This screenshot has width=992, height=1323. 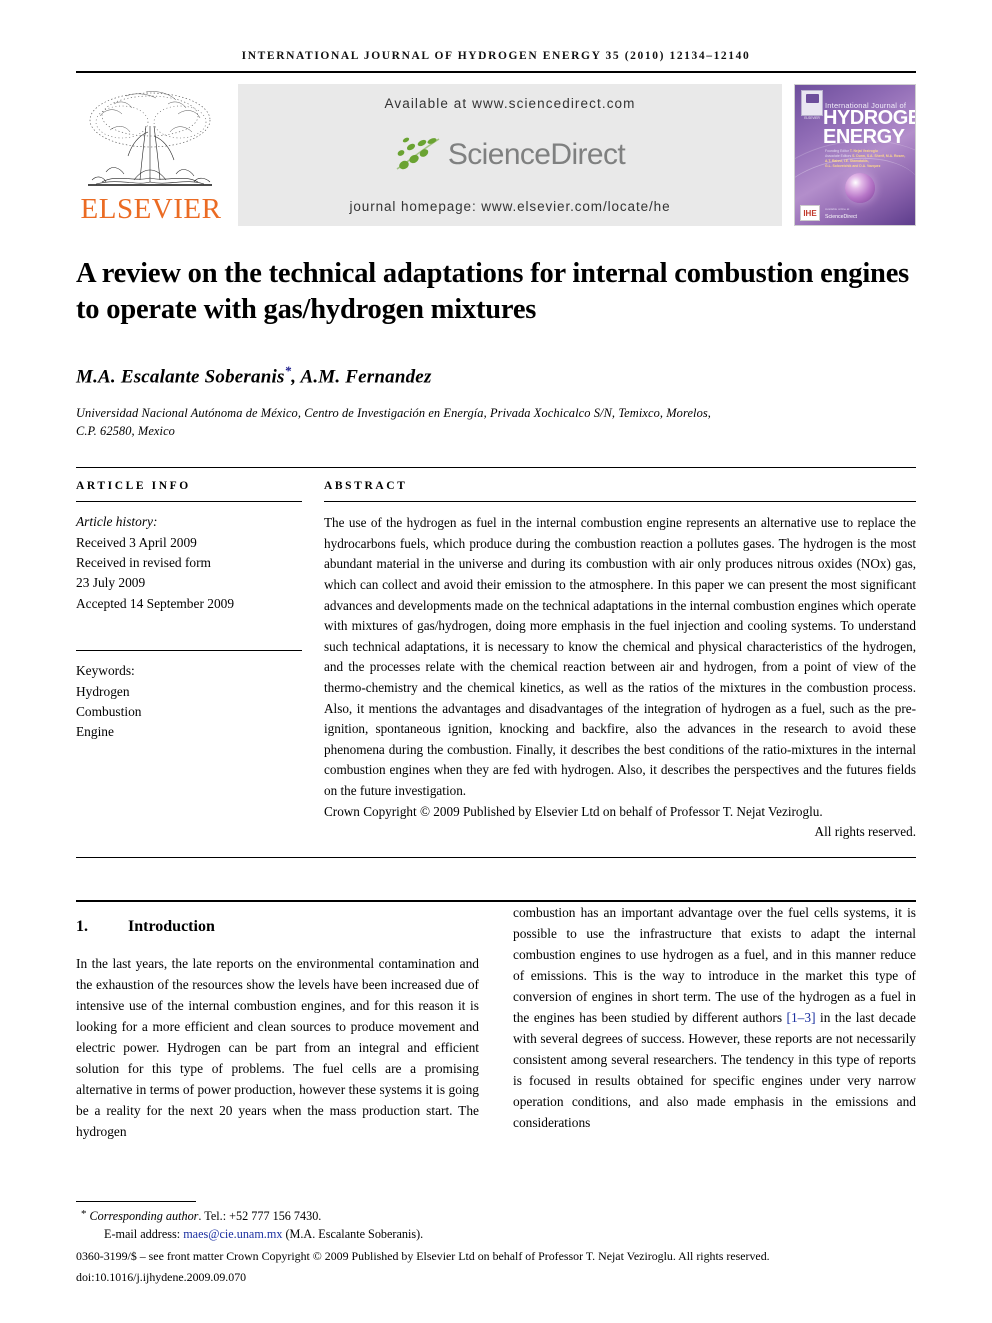 What do you see at coordinates (189, 702) in the screenshot?
I see `keywords-block: Keywords: Hydrogen Combustion Engine` at bounding box center [189, 702].